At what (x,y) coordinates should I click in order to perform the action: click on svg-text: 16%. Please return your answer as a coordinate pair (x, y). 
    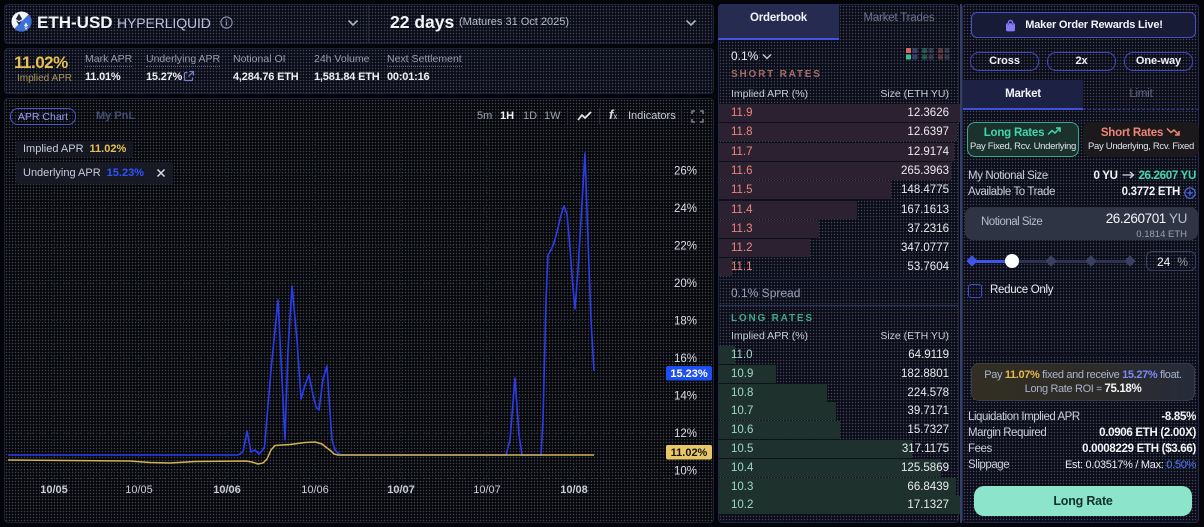
    Looking at the image, I should click on (685, 359).